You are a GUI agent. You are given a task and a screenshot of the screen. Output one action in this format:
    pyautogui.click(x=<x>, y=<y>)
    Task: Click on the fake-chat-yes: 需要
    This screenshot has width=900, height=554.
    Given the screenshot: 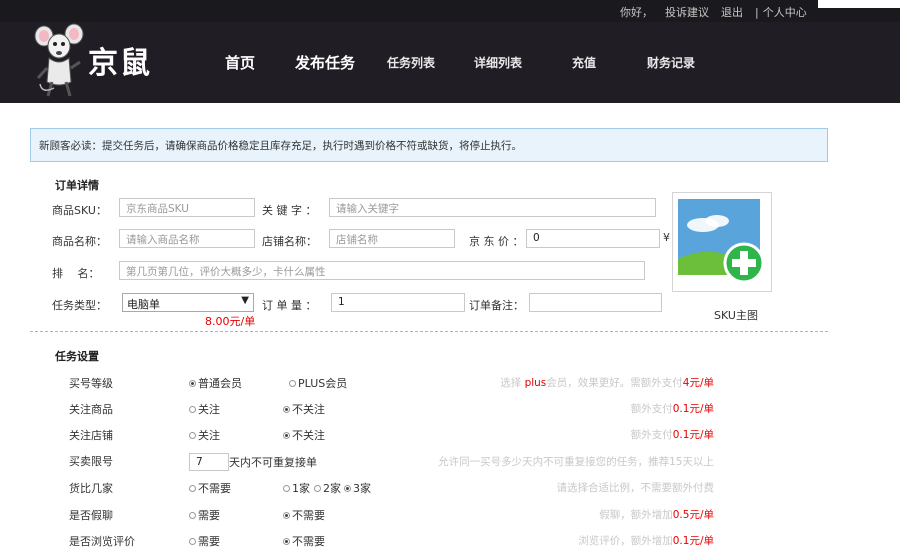 What is the action you would take?
    pyautogui.click(x=204, y=515)
    